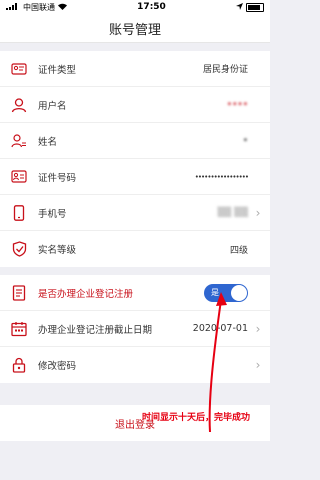  Describe the element at coordinates (220, 328) in the screenshot. I see `deadline-date: 2020-07-01` at that location.